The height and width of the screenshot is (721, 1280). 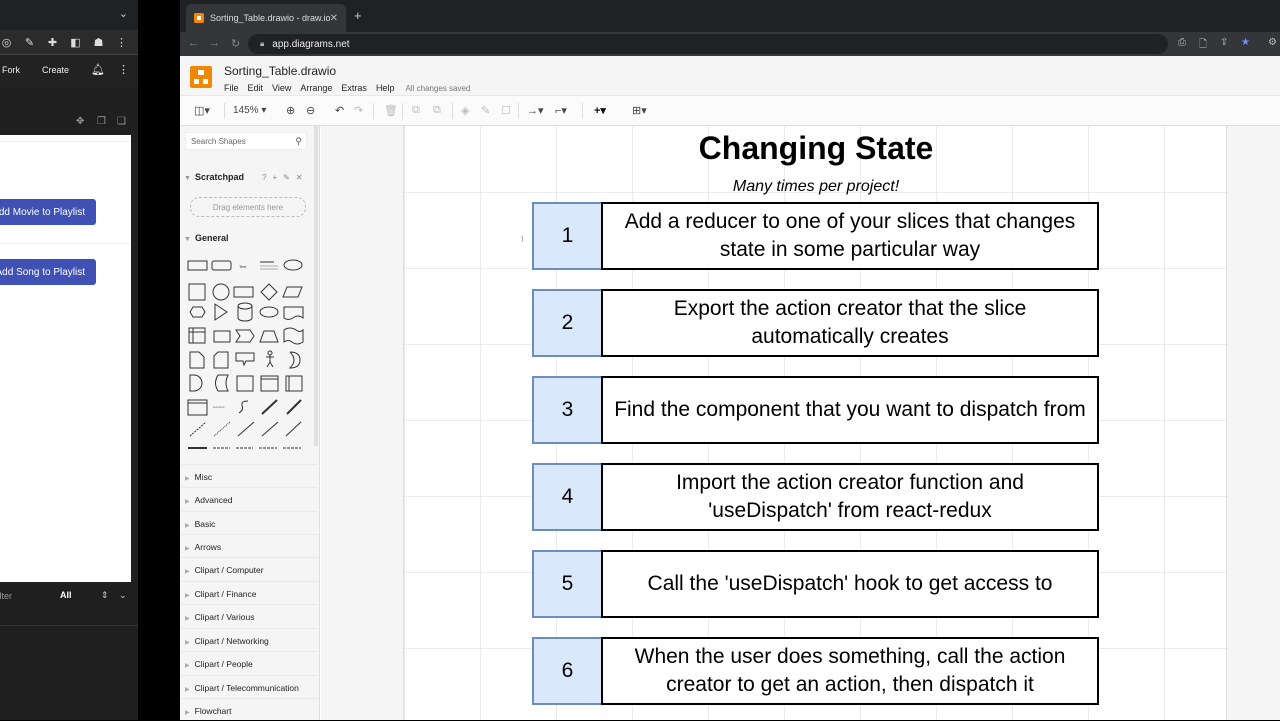 What do you see at coordinates (708, 44) in the screenshot?
I see `url-bar: 🔒︎ app.diagrams.net` at bounding box center [708, 44].